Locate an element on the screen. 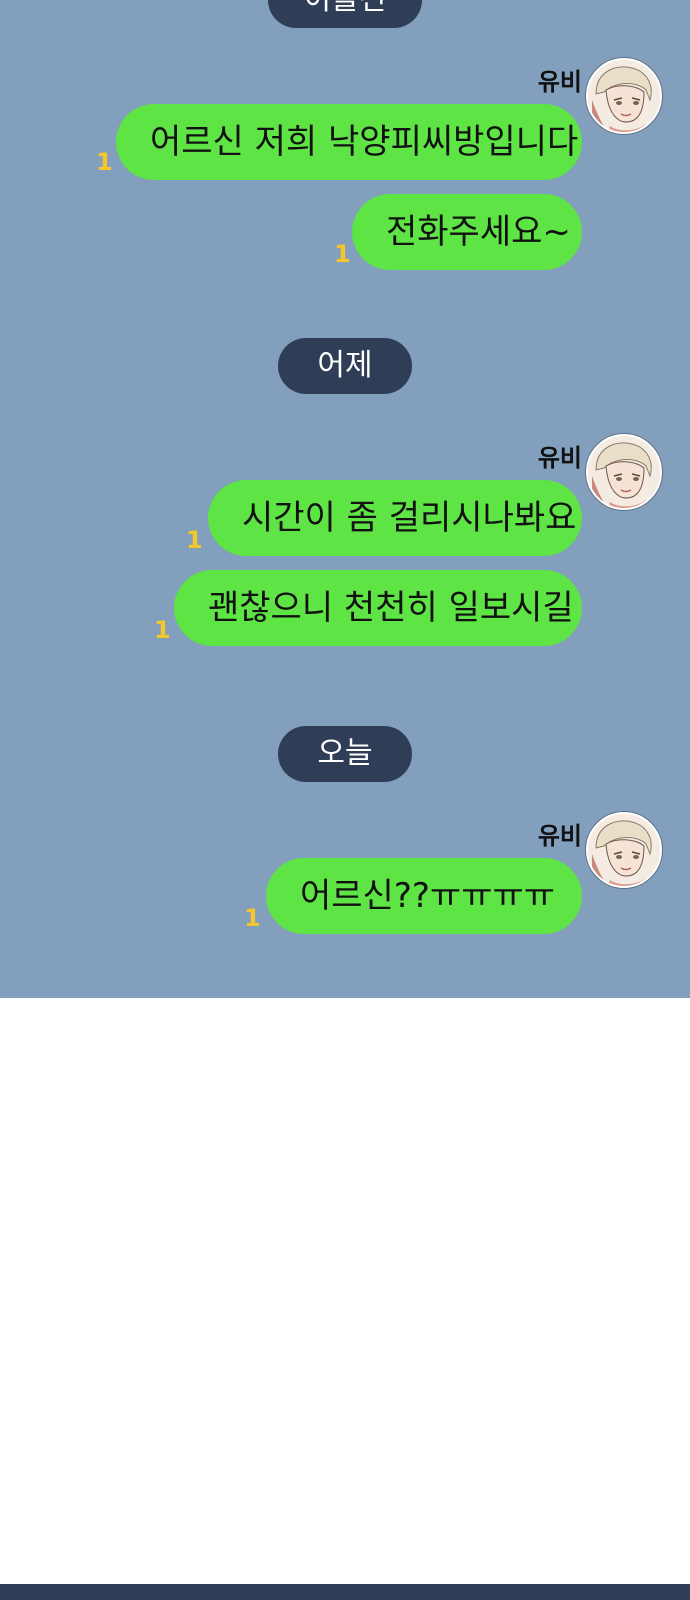  date-divider: 어제 is located at coordinates (345, 366).